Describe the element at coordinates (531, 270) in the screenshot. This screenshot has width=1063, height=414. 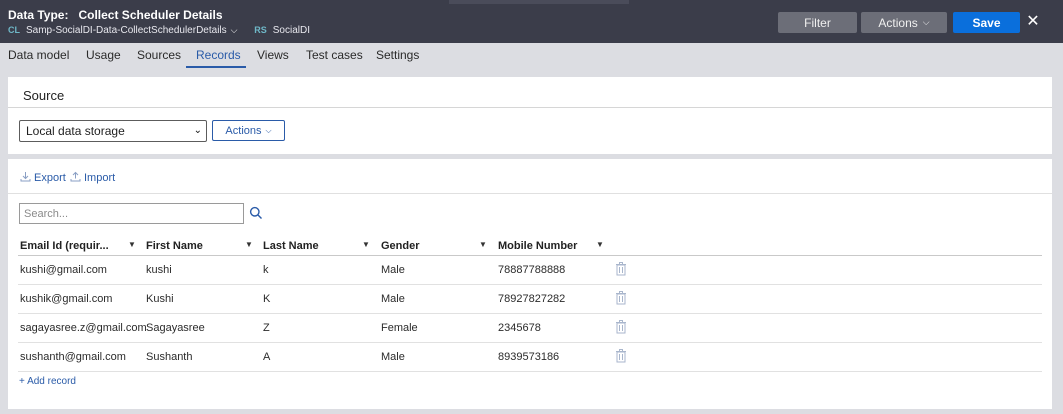
I see `cell-mobile-number: 78887788888` at that location.